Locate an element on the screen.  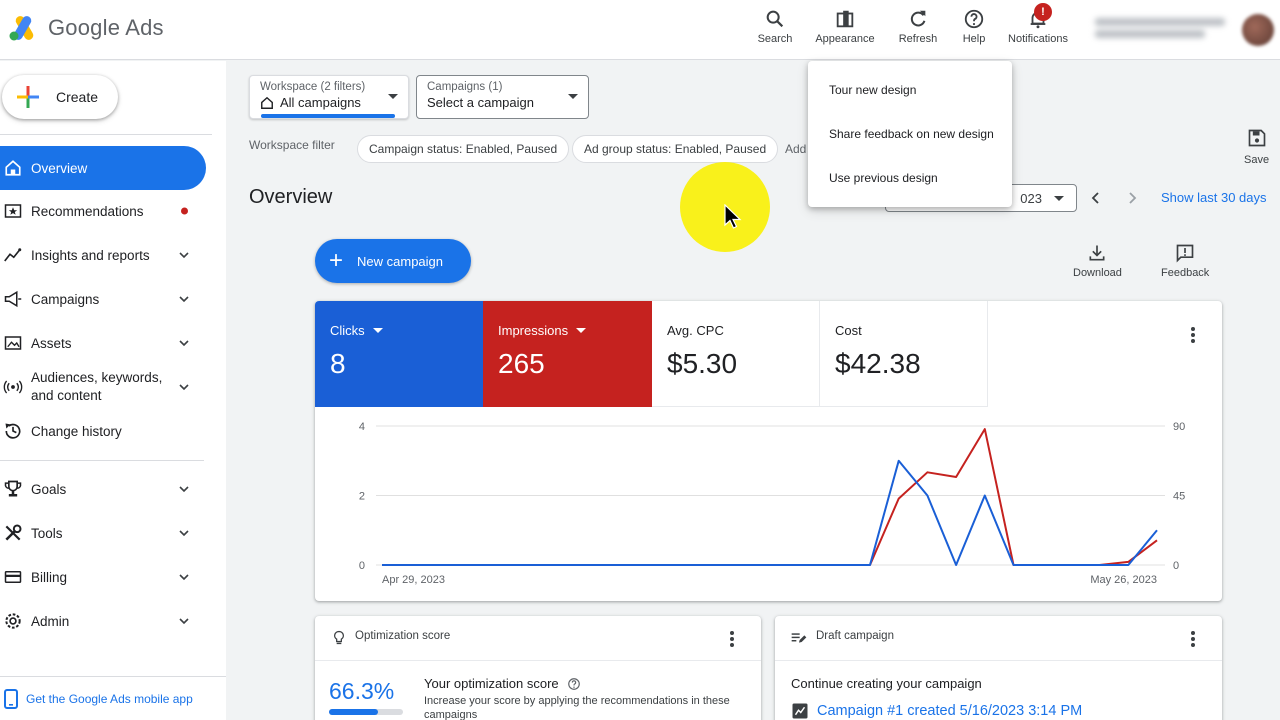
chart-series-line-impressions is located at coordinates (770, 497).